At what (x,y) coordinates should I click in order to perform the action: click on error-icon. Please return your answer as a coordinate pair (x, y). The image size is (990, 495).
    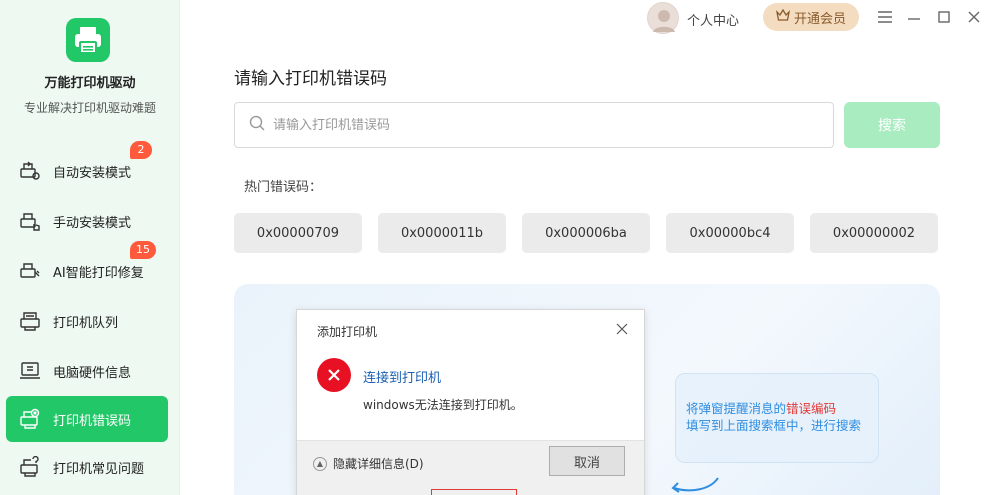
    Looking at the image, I should click on (334, 375).